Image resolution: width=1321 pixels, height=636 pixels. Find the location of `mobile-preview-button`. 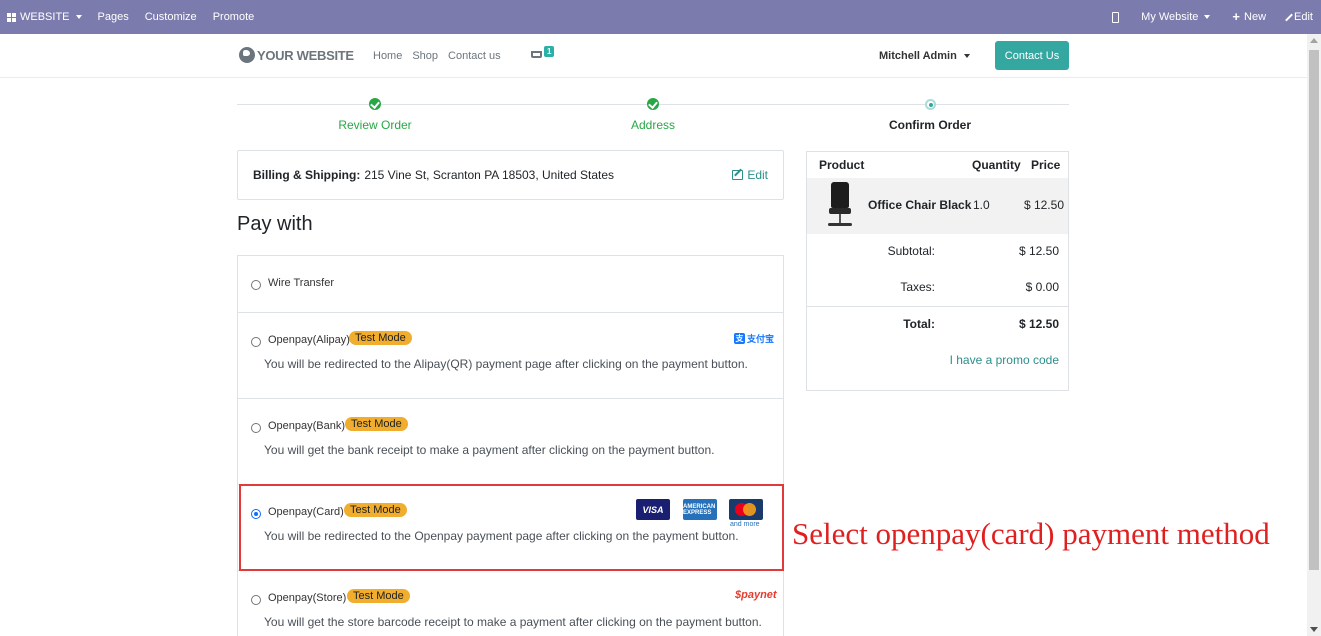

mobile-preview-button is located at coordinates (1116, 17).